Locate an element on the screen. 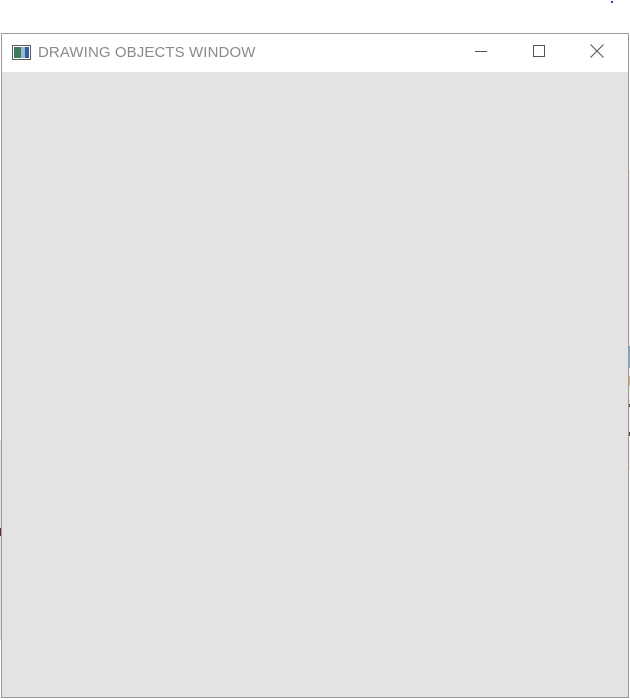 The width and height of the screenshot is (630, 699). app-window-icon is located at coordinates (21, 52).